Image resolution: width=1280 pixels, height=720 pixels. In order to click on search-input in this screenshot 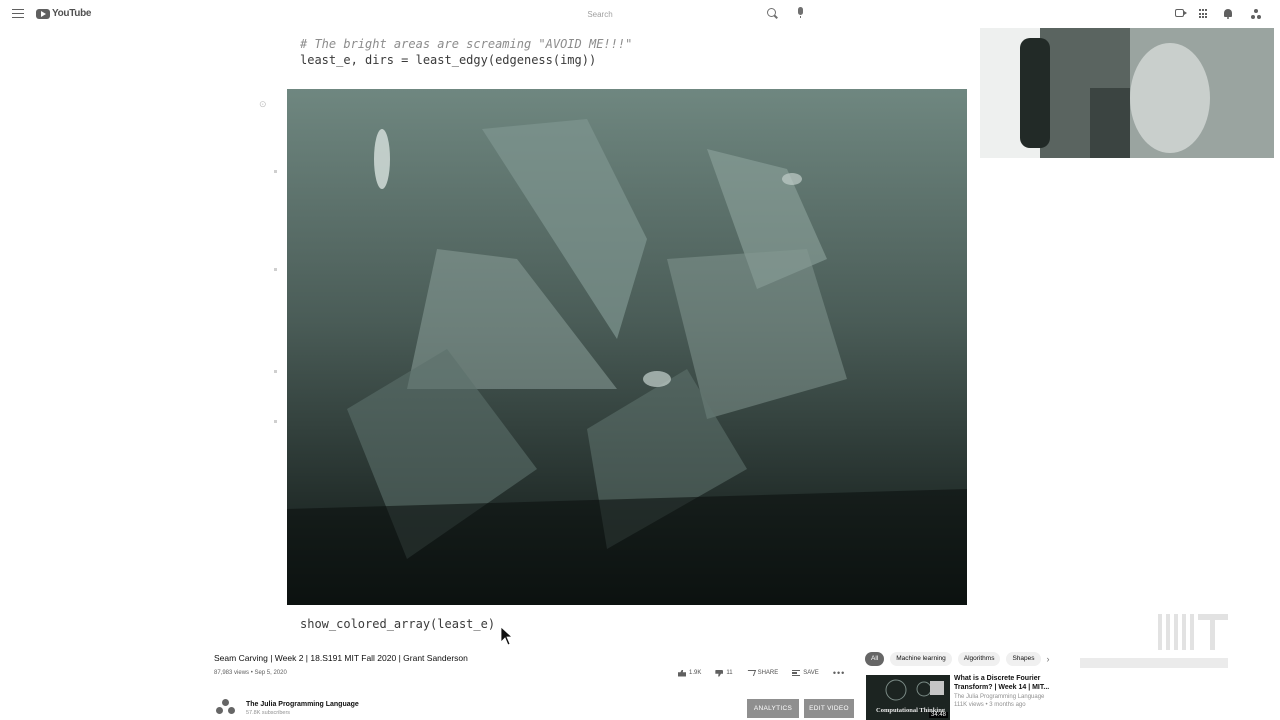, I will do `click(600, 14)`.